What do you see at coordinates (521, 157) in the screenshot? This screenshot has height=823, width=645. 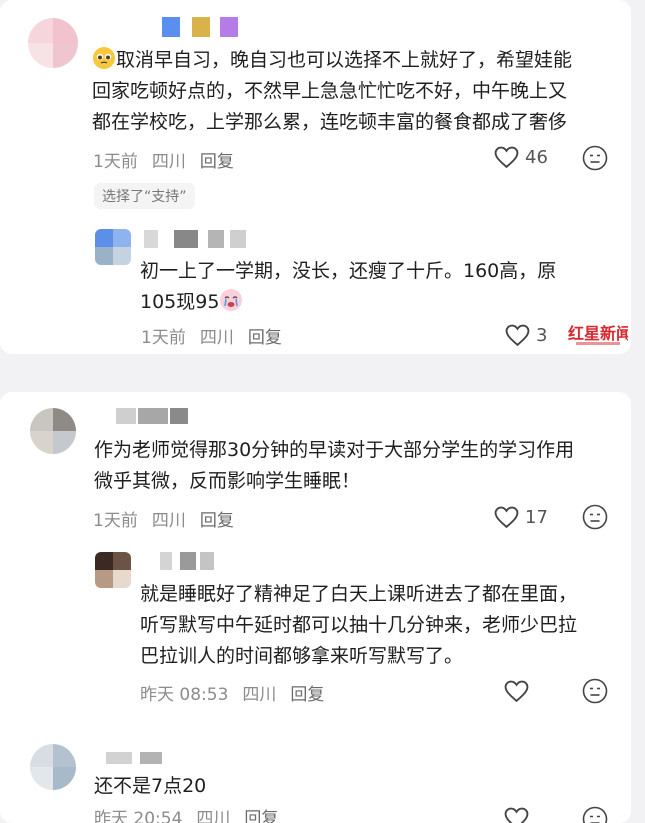 I see `like-button: 46` at bounding box center [521, 157].